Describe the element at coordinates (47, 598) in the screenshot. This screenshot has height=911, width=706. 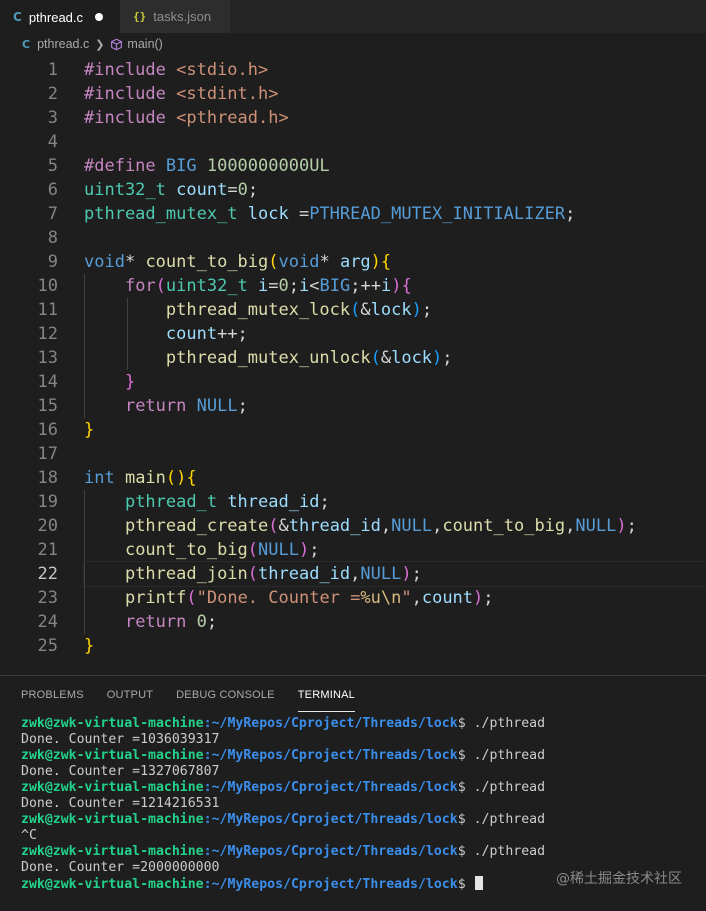
I see `line-number: 23` at that location.